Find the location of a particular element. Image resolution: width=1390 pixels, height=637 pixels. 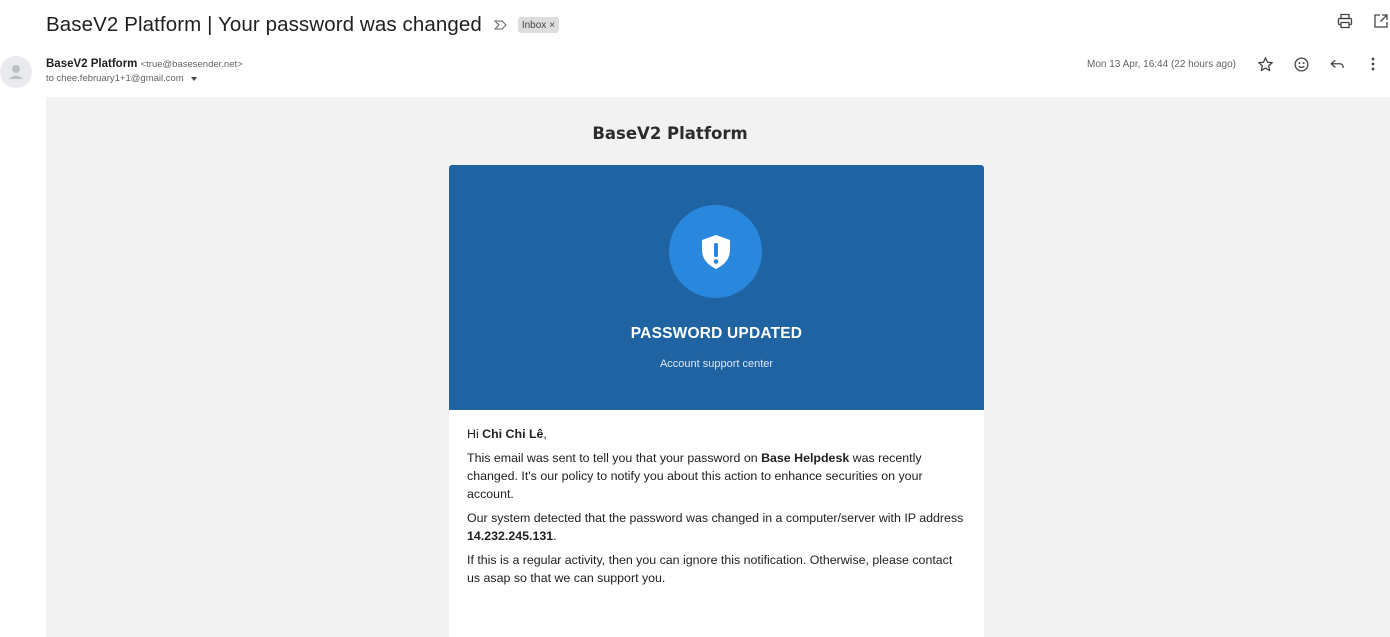

emoji-reaction-icon is located at coordinates (1301, 64).